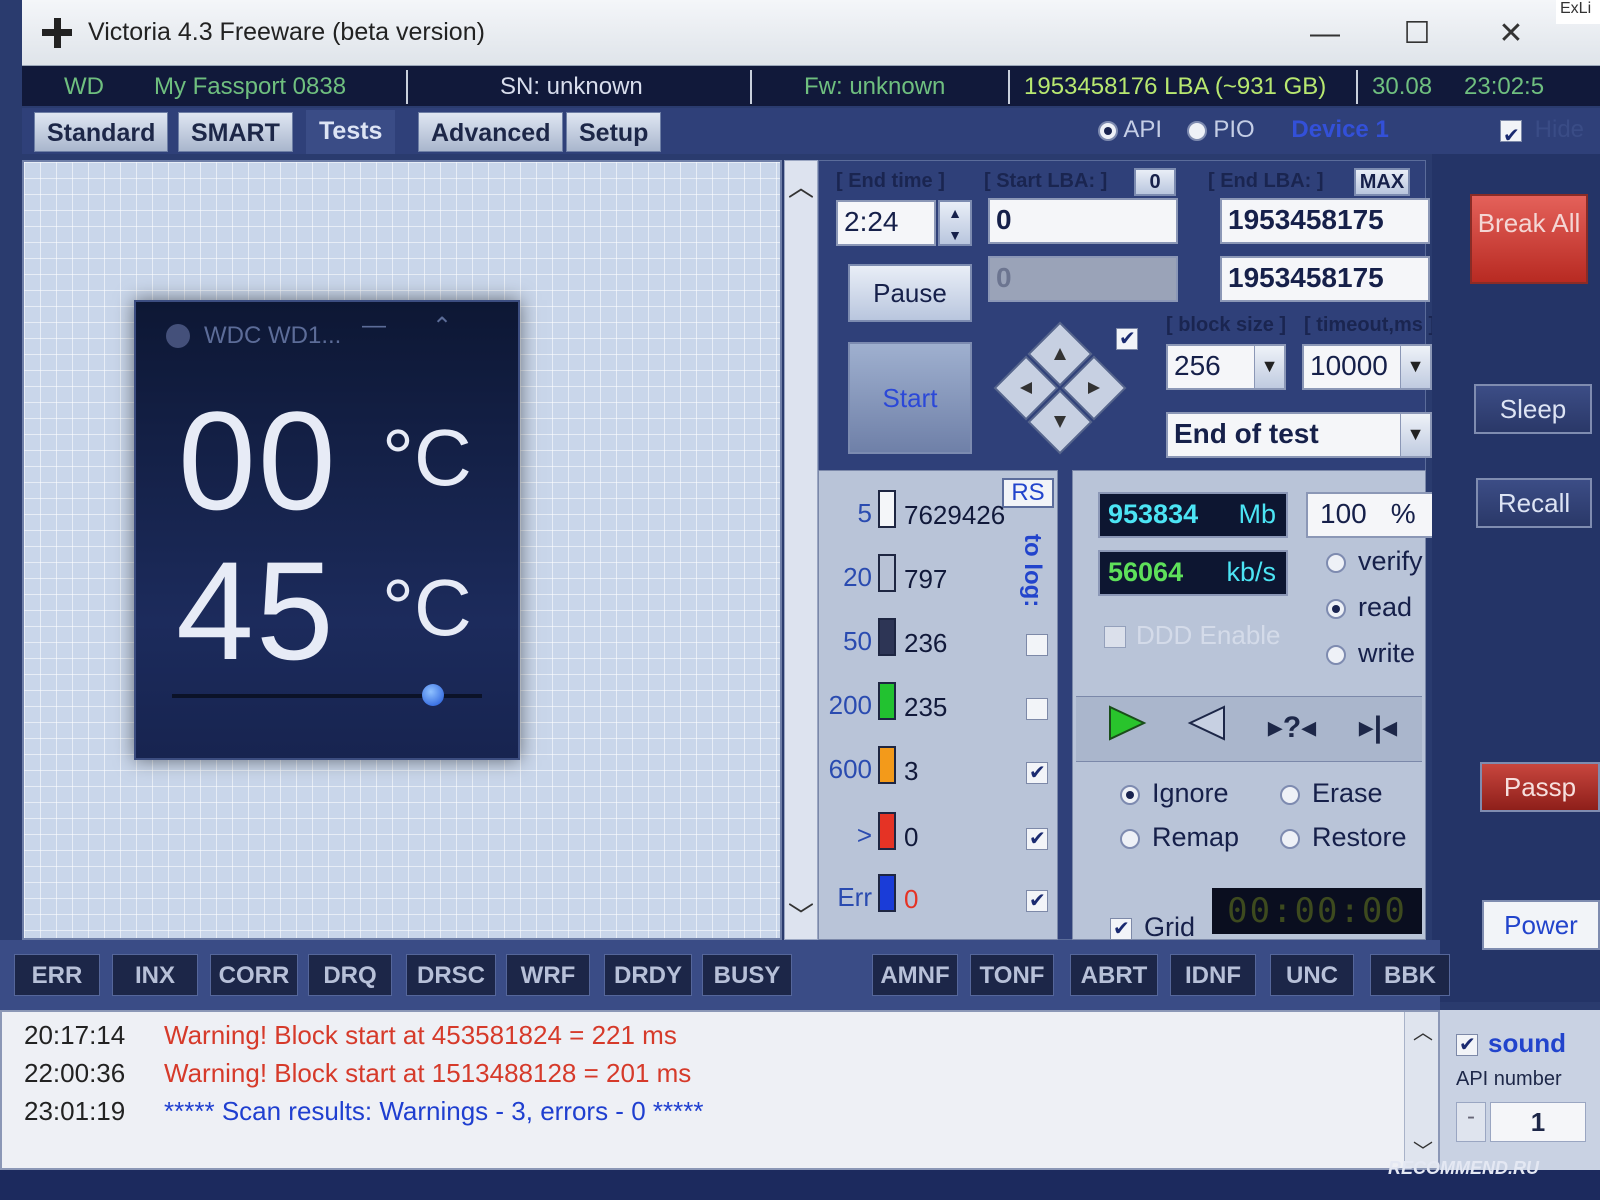 The width and height of the screenshot is (1600, 1200). I want to click on close-icon: ✕, so click(1511, 34).